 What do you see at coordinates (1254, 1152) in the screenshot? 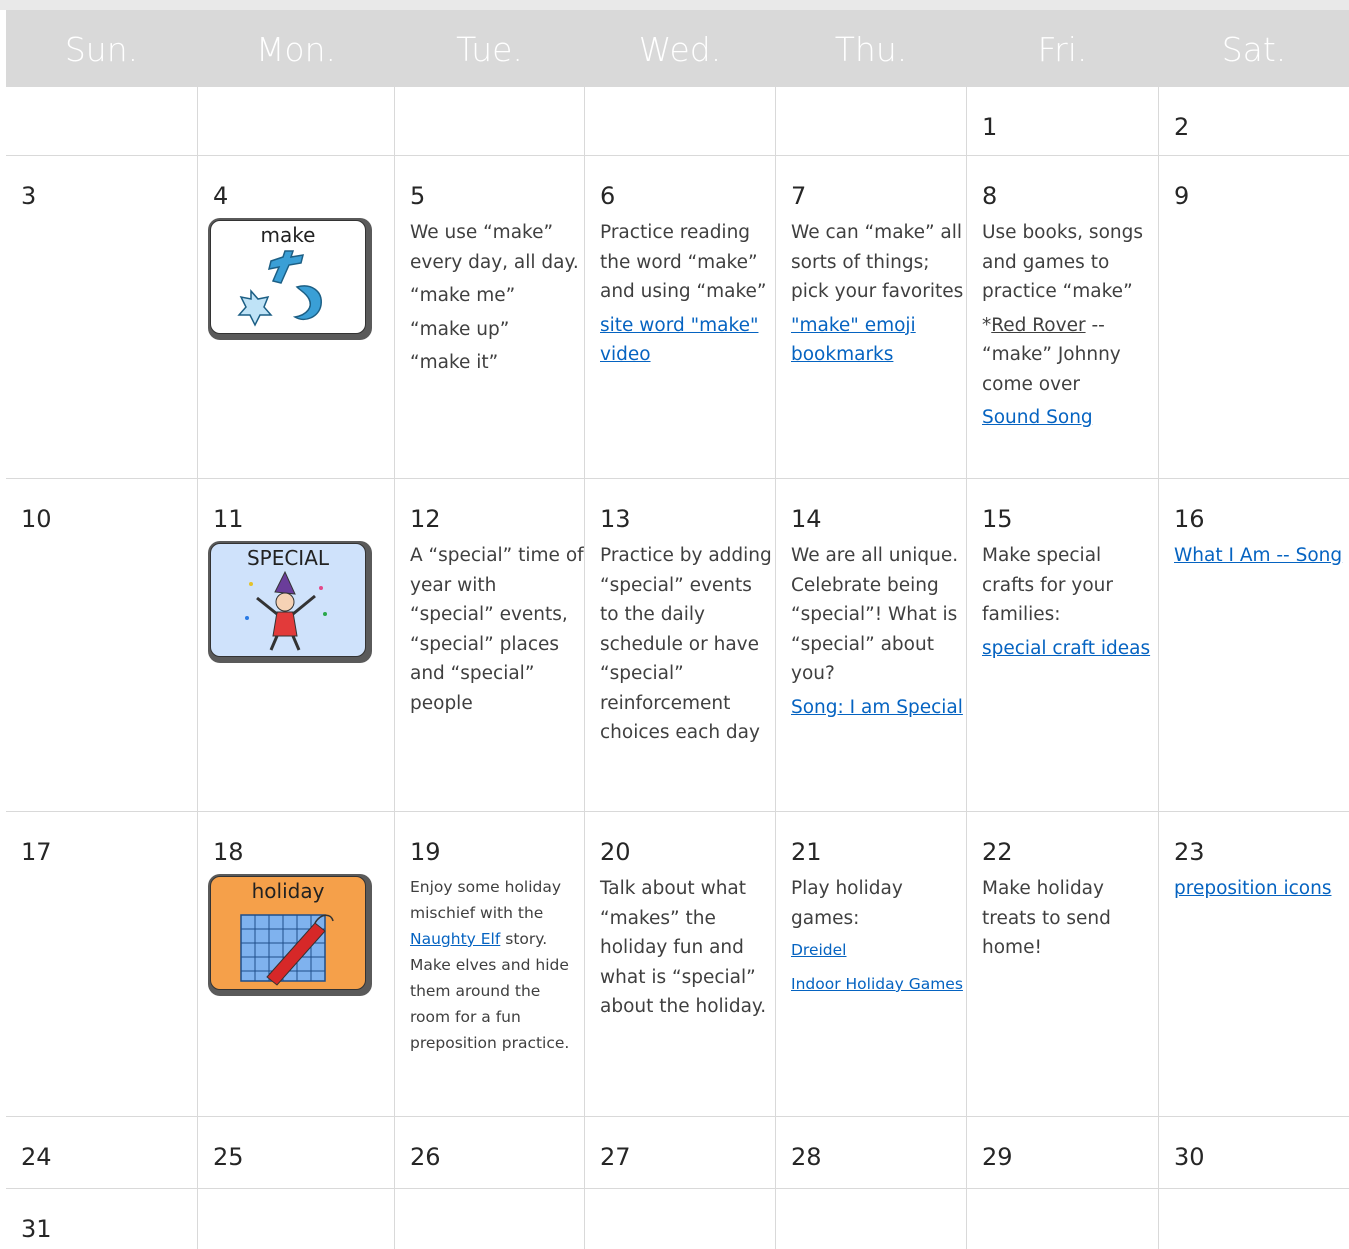
I see `day-cell-30: 30` at bounding box center [1254, 1152].